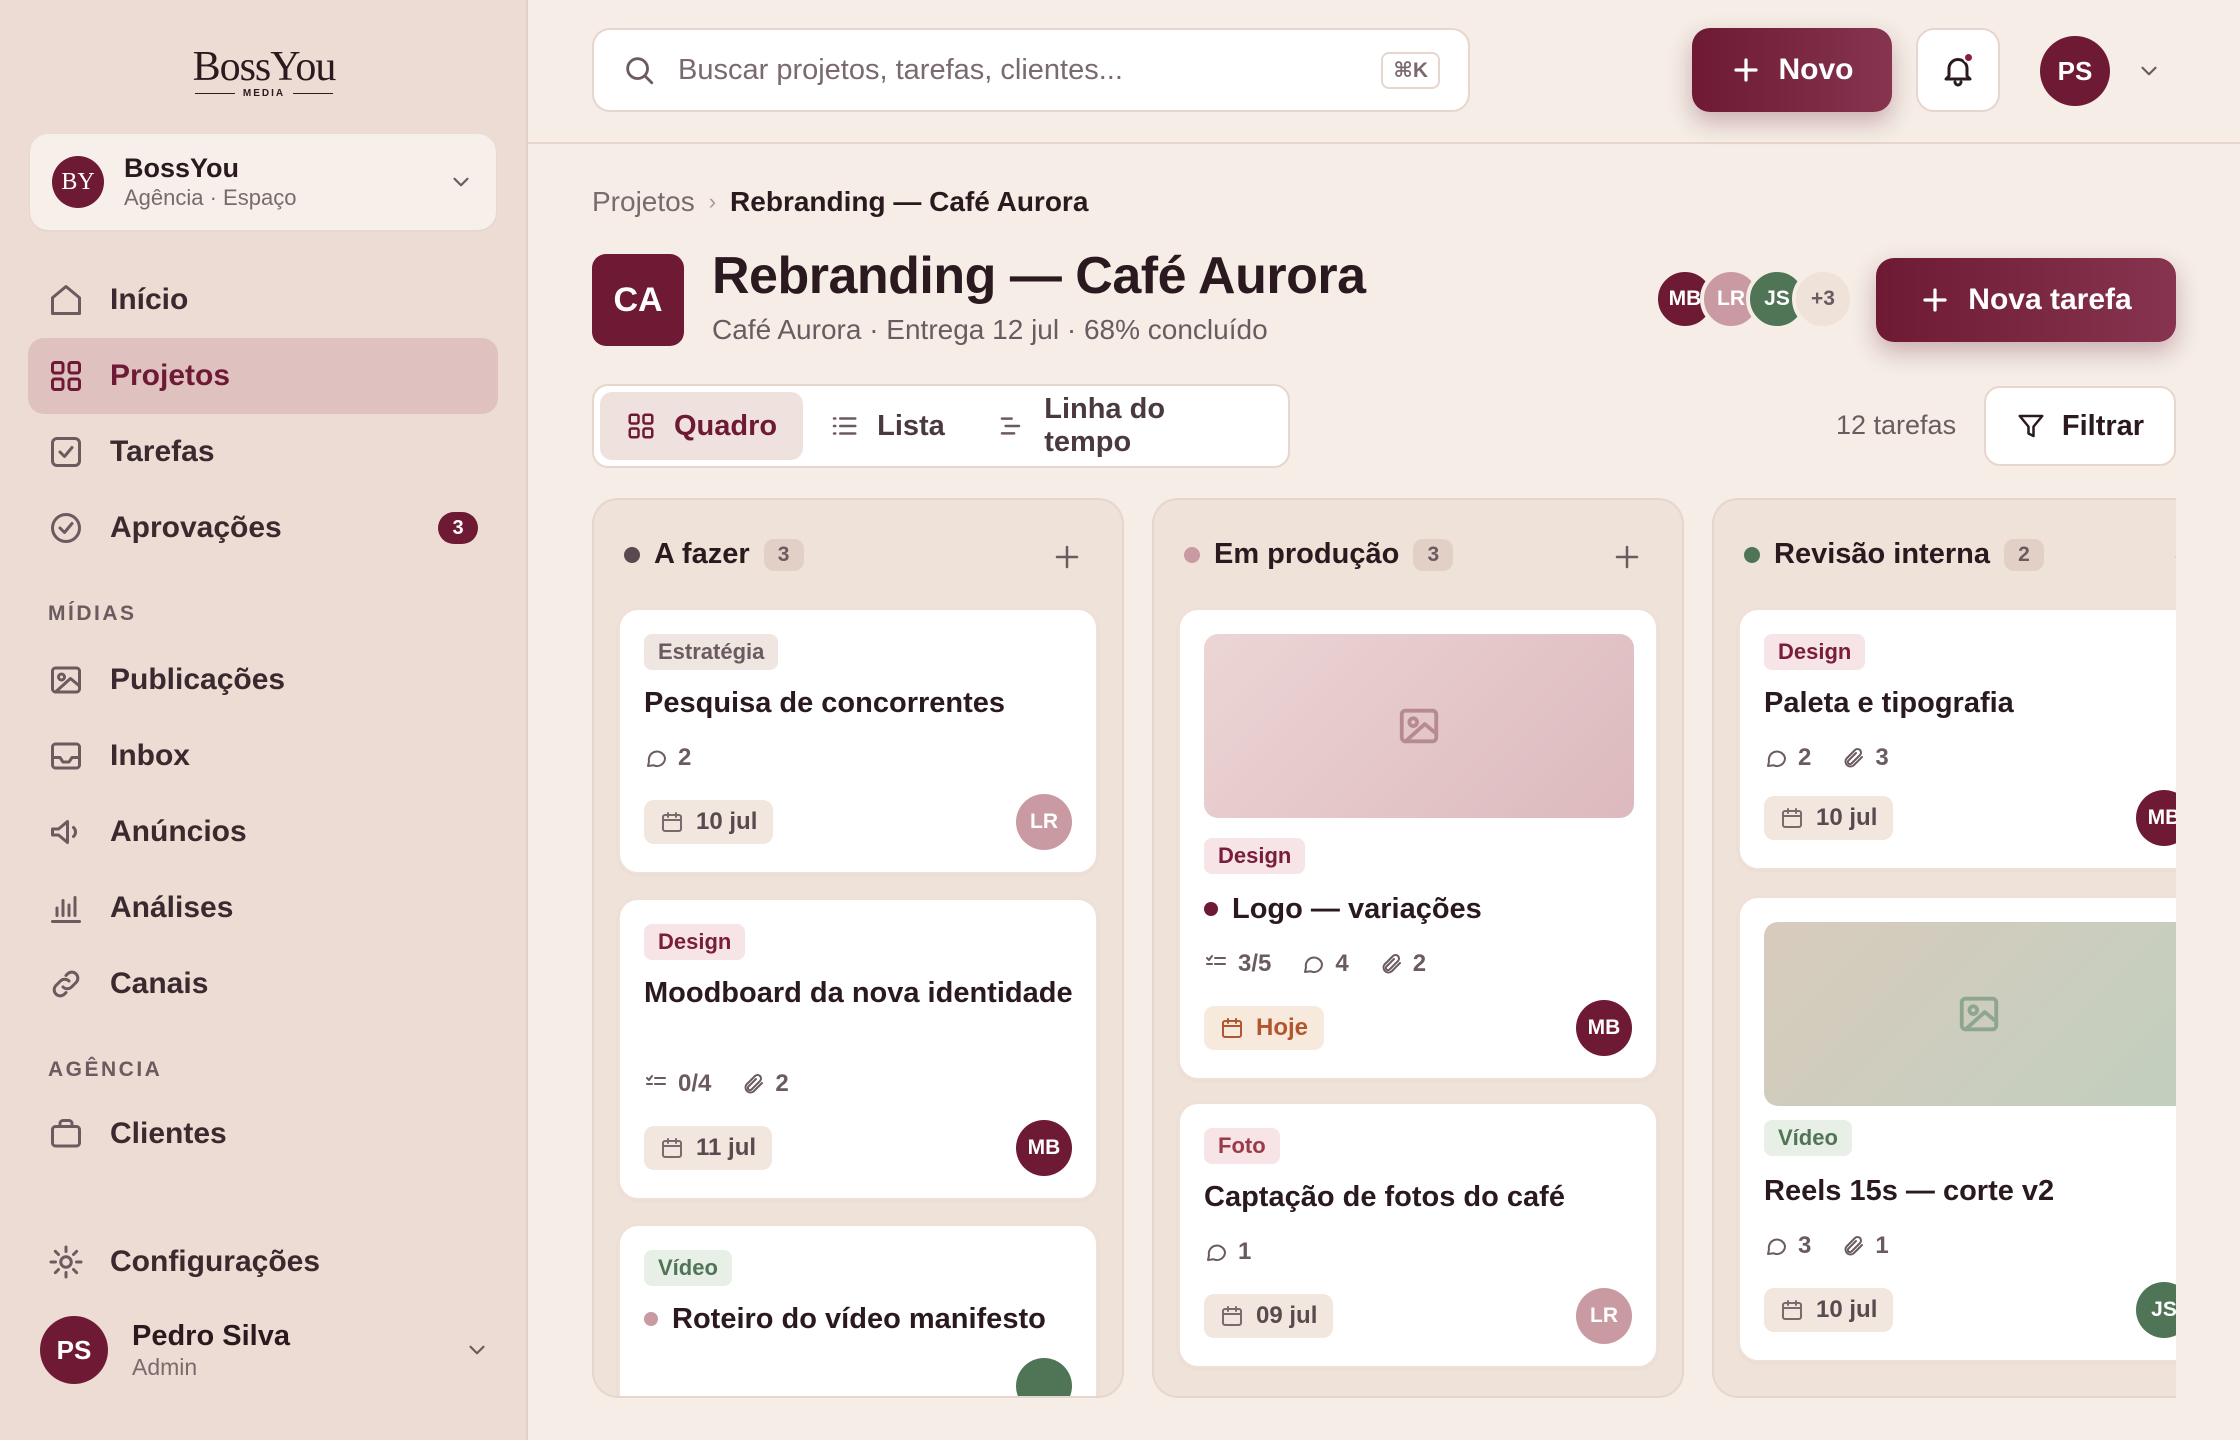 The image size is (2240, 1440). I want to click on timeline-icon, so click(1010, 426).